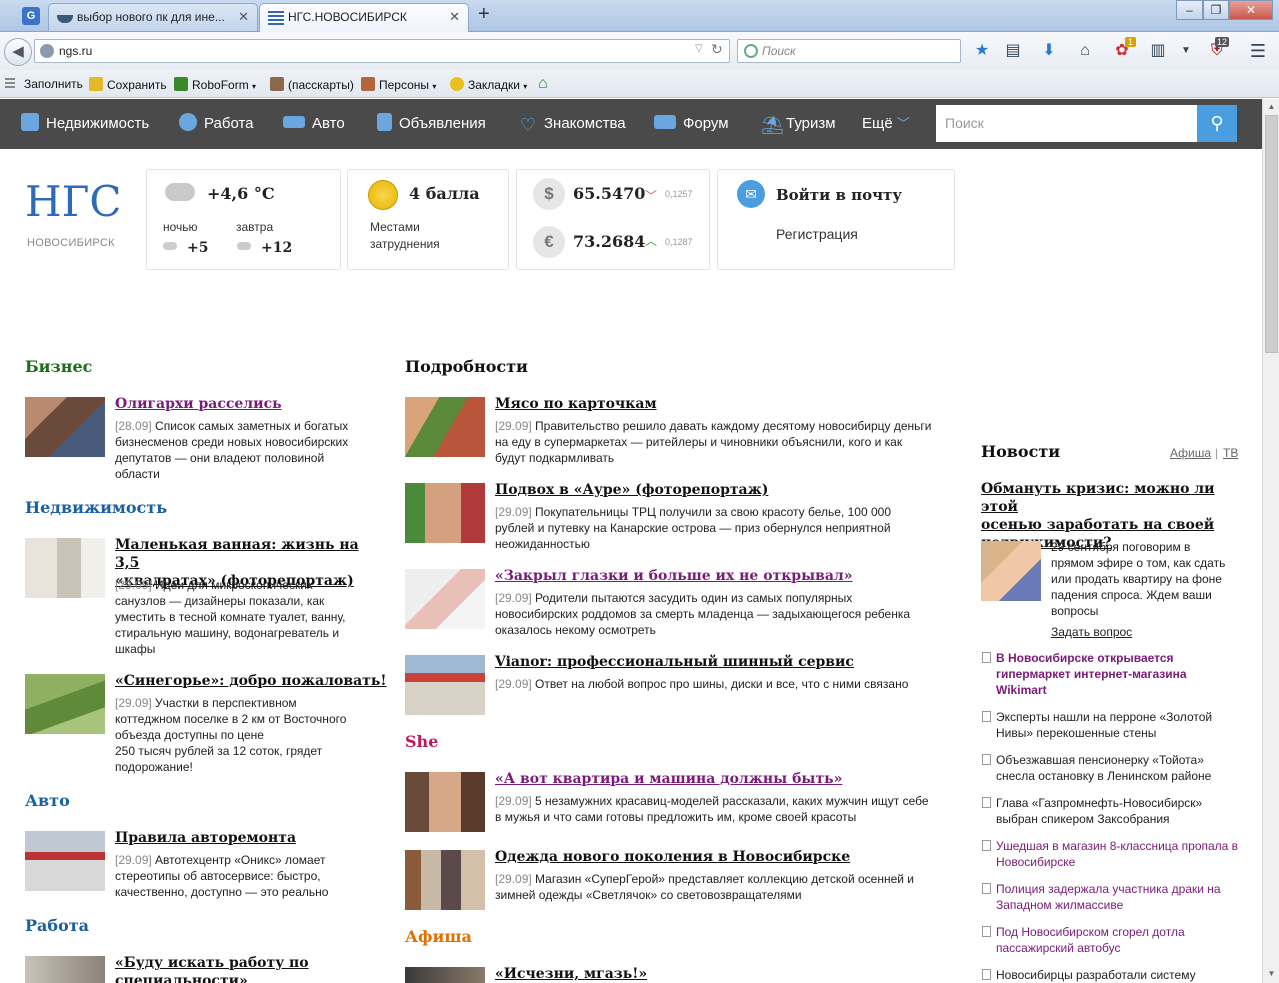 This screenshot has height=983, width=1279. What do you see at coordinates (571, 974) in the screenshot?
I see `article-title: «Исчезни, мгазь!»` at bounding box center [571, 974].